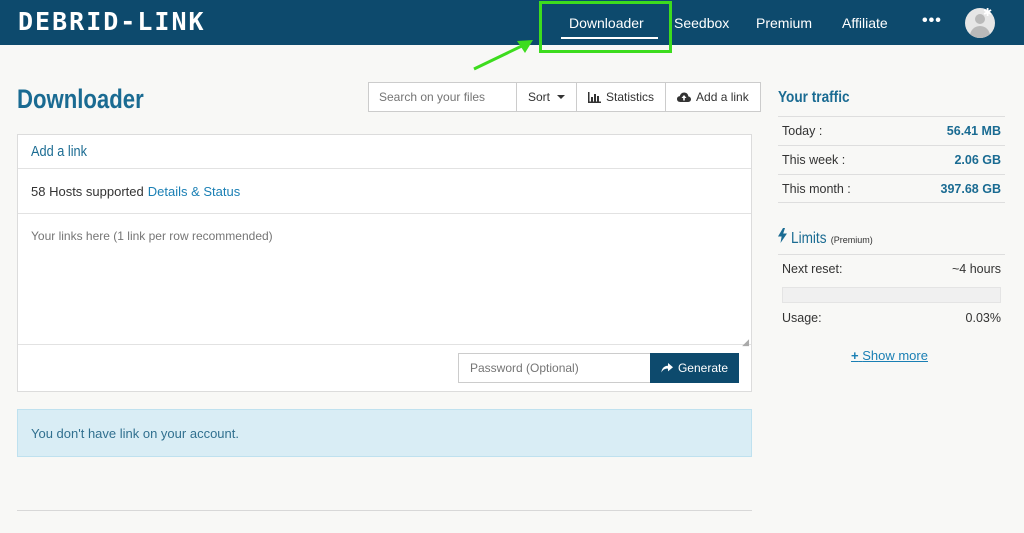 Image resolution: width=1024 pixels, height=533 pixels. I want to click on usage-label: Usage:, so click(802, 317).